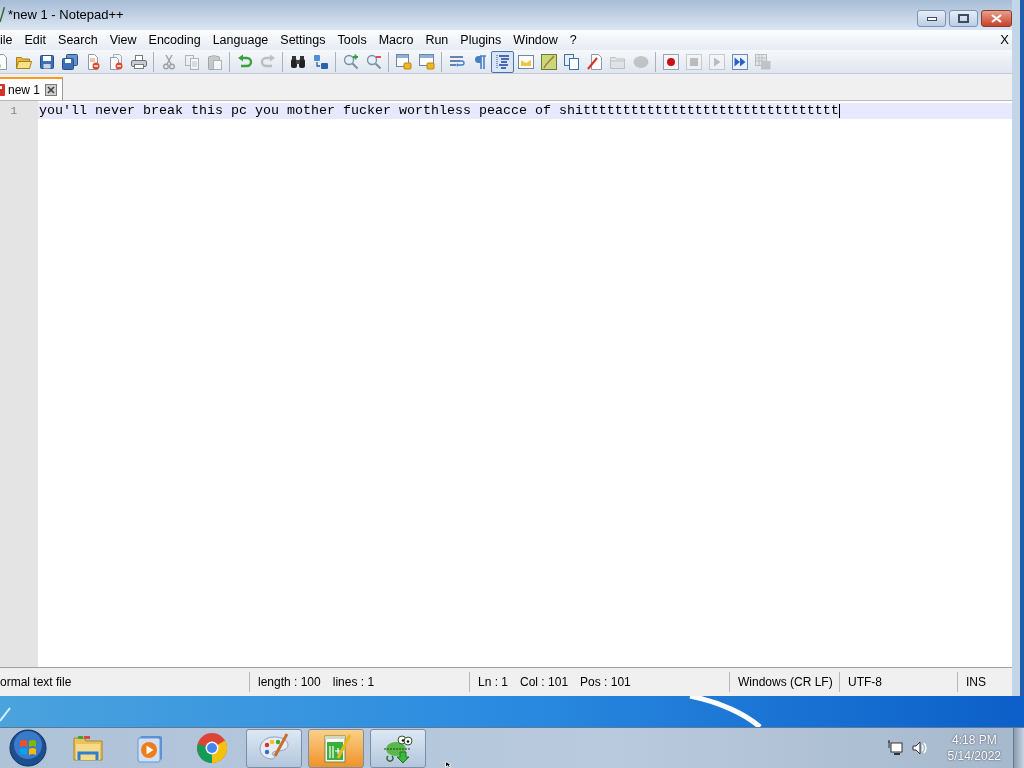  I want to click on fast-forward-icon, so click(739, 61).